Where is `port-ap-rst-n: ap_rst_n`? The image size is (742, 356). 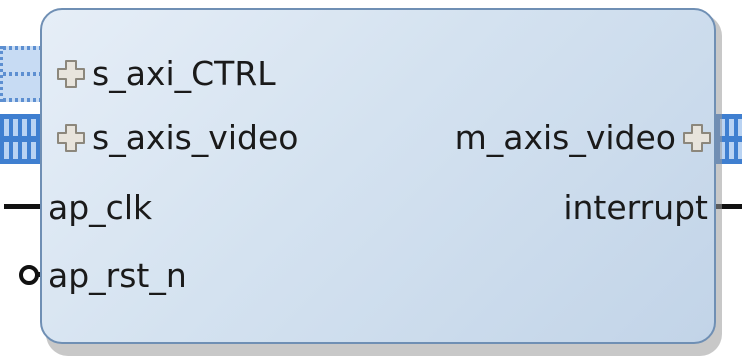
port-ap-rst-n: ap_rst_n is located at coordinates (117, 276).